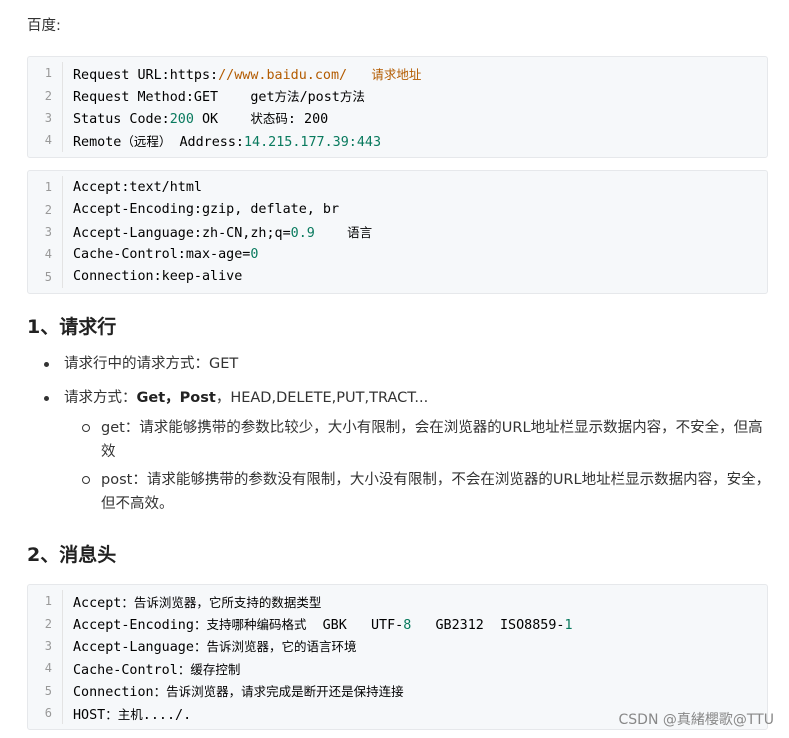 The height and width of the screenshot is (738, 789). Describe the element at coordinates (397, 187) in the screenshot. I see `code-line: 1 Accept:text/html` at that location.